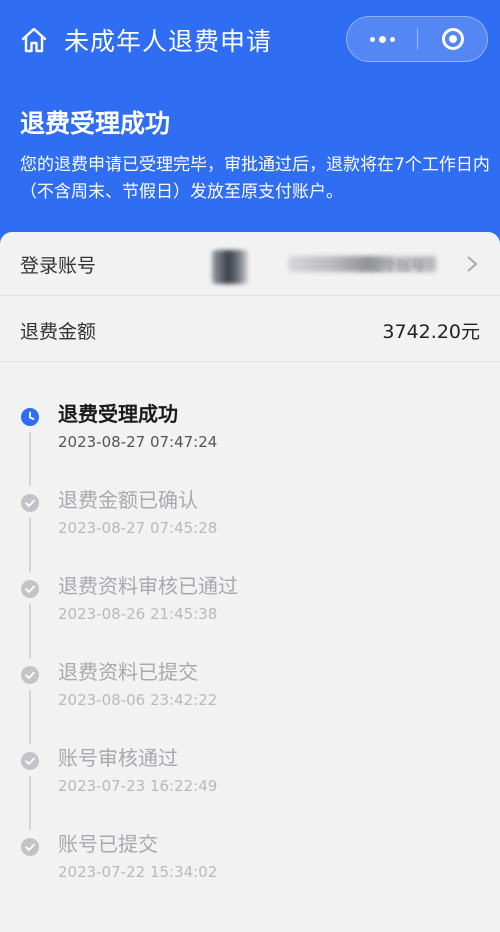 This screenshot has height=932, width=500. Describe the element at coordinates (128, 500) in the screenshot. I see `step-name: 退费金额已确认` at that location.